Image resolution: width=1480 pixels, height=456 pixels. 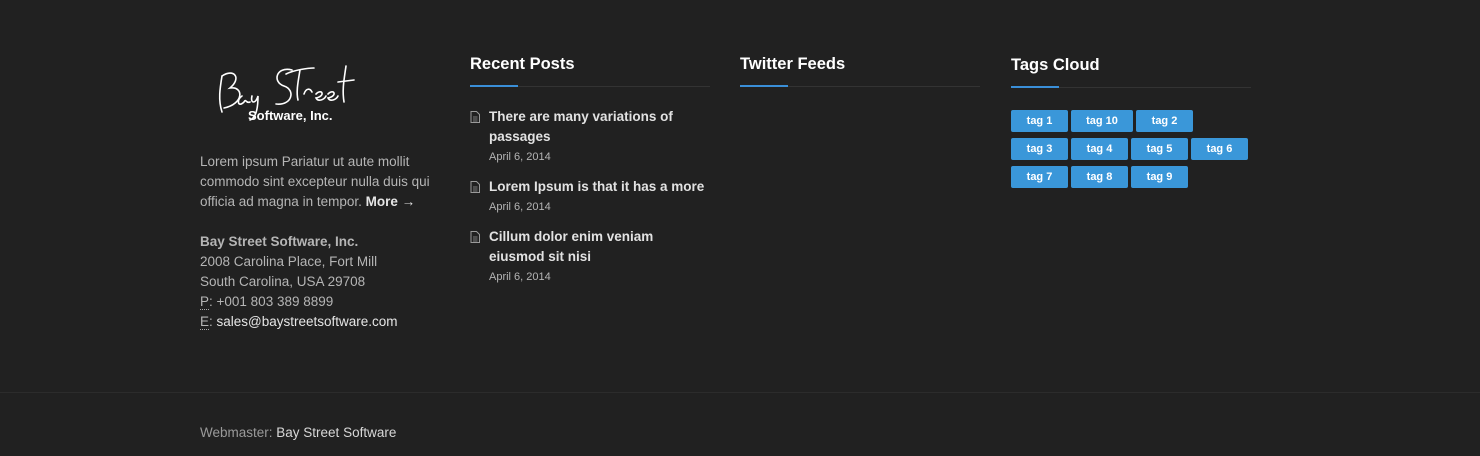 What do you see at coordinates (1159, 149) in the screenshot?
I see `tag-link: tag 5` at bounding box center [1159, 149].